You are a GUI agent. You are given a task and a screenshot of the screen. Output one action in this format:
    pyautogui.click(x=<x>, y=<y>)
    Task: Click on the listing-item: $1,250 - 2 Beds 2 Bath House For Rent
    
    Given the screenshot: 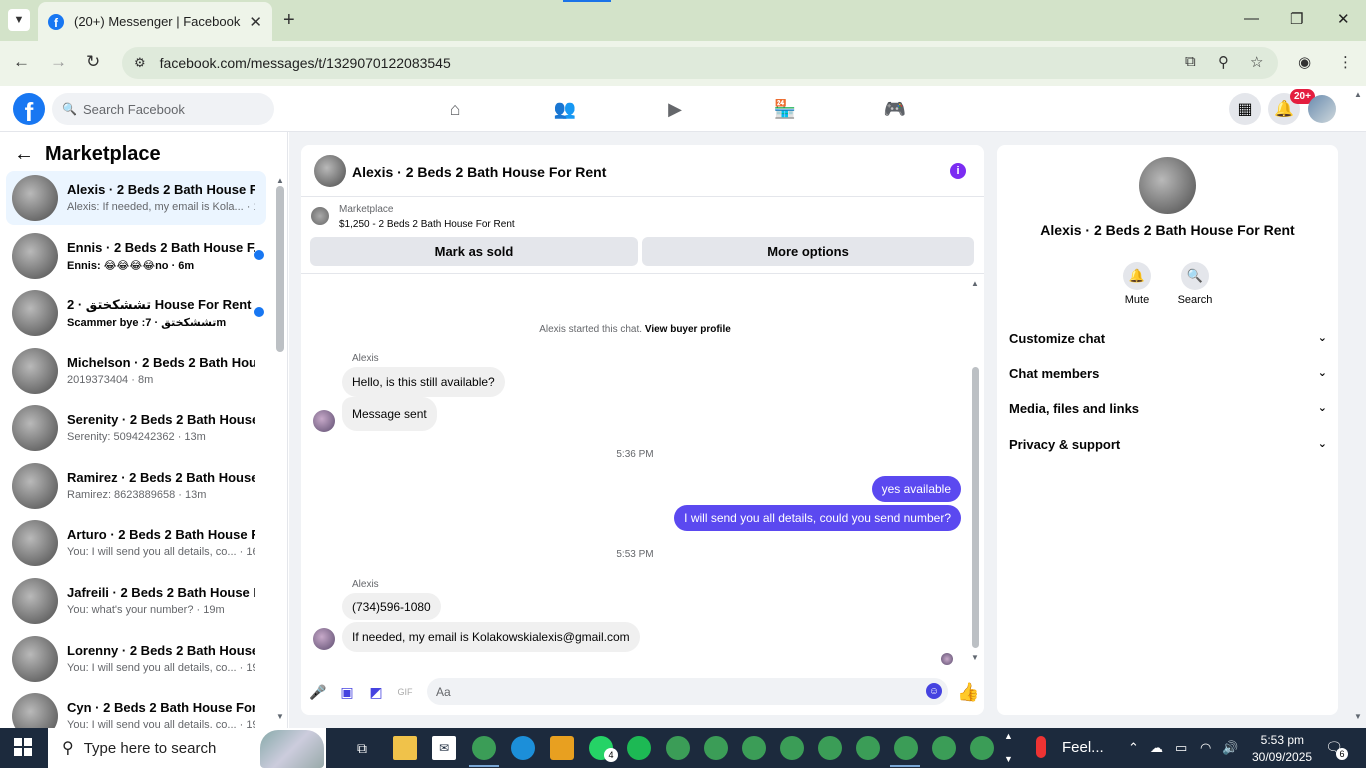 What is the action you would take?
    pyautogui.click(x=427, y=224)
    